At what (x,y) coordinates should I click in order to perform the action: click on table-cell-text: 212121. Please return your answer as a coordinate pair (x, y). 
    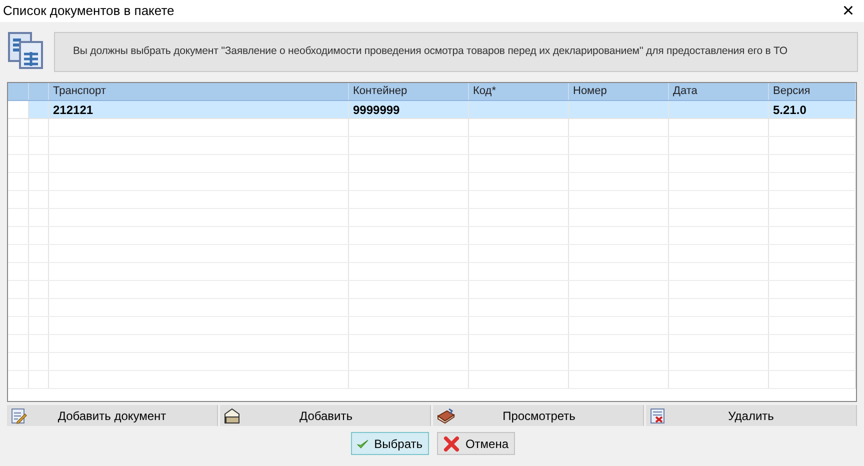
    Looking at the image, I should click on (73, 110).